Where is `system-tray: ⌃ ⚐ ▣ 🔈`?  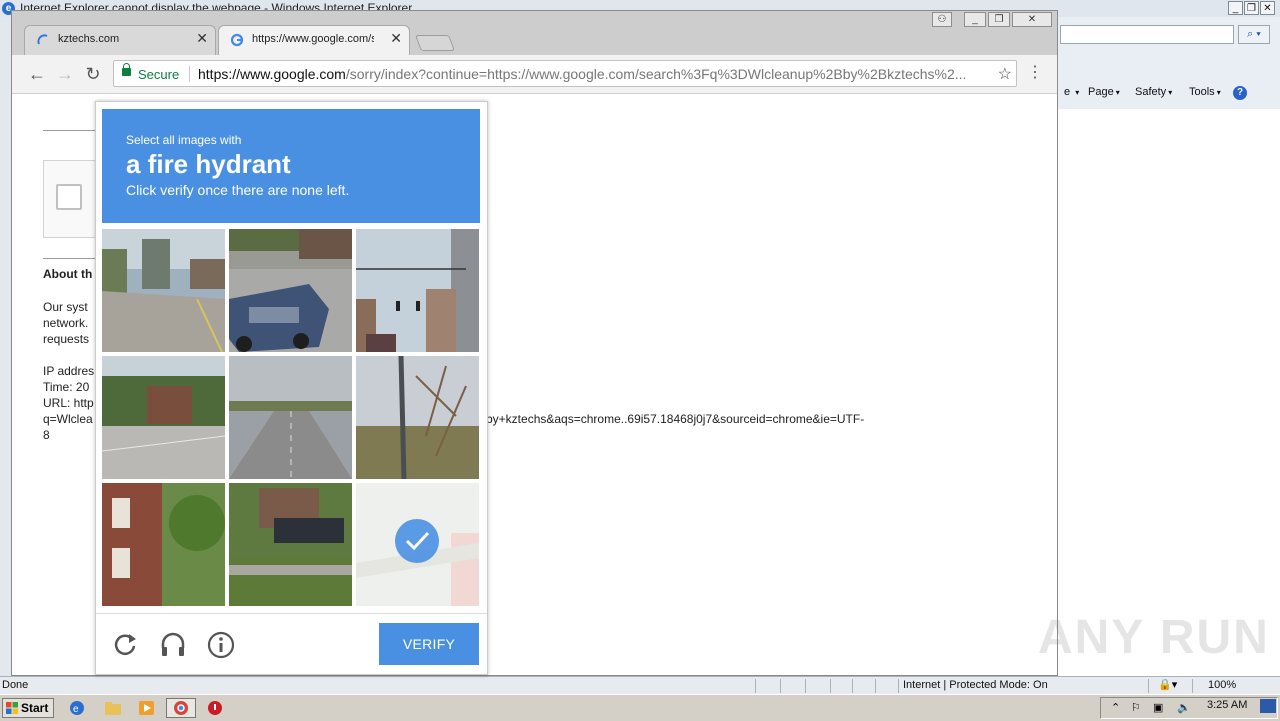 system-tray: ⌃ ⚐ ▣ 🔈 is located at coordinates (1189, 708).